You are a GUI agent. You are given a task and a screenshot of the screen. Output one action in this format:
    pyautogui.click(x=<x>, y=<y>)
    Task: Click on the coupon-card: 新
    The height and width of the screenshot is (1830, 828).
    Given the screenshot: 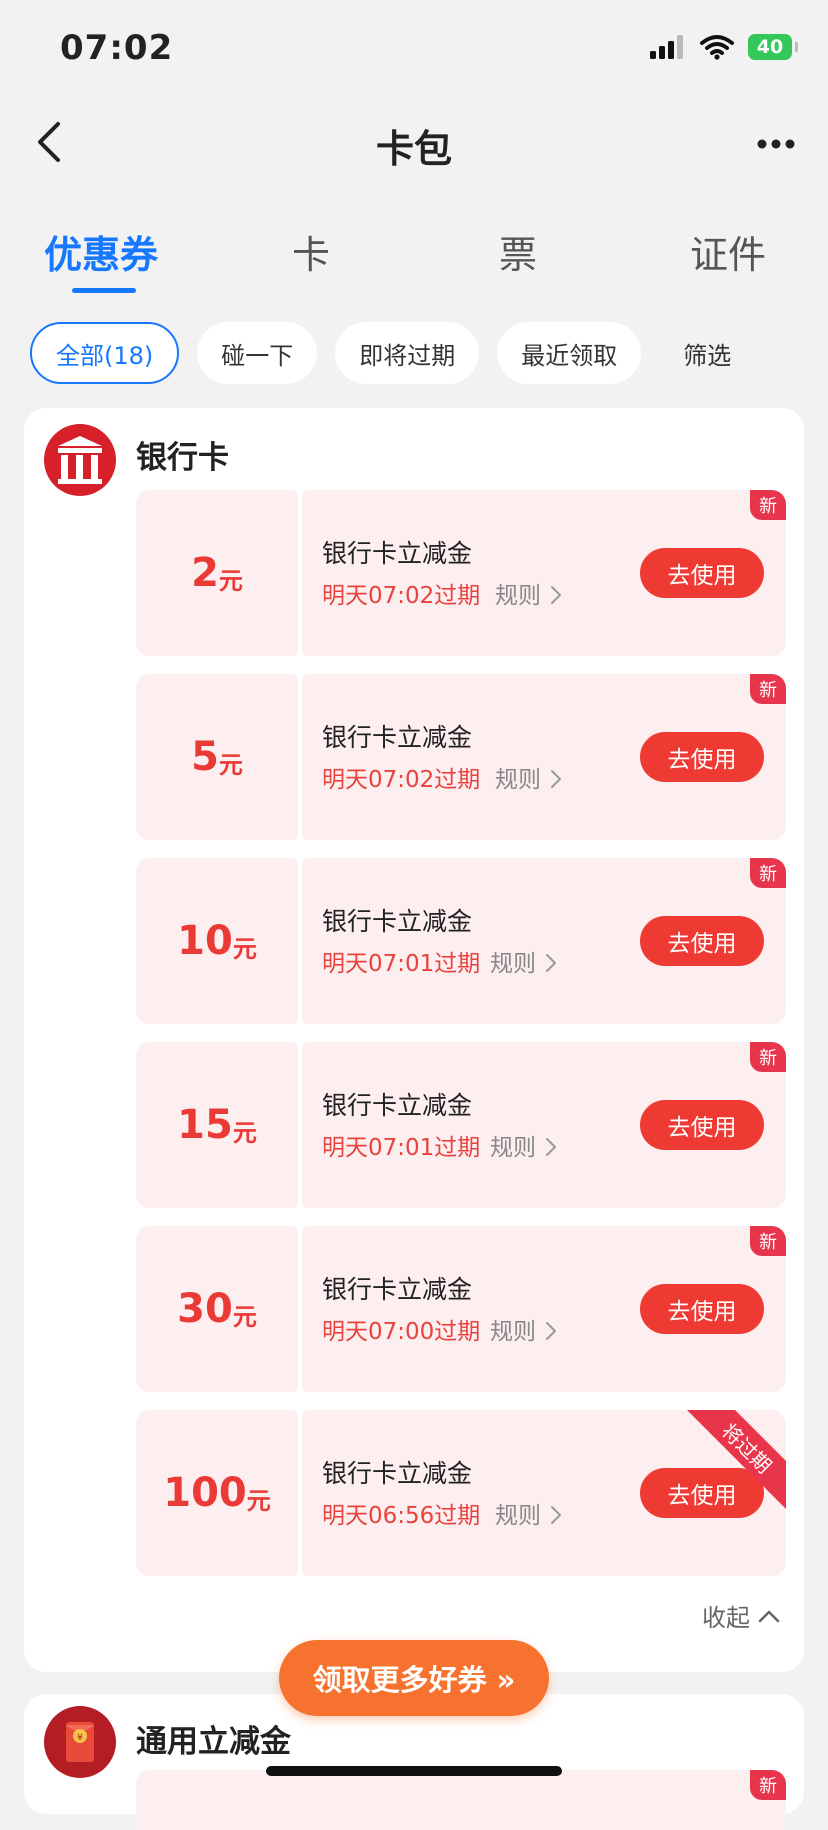 What is the action you would take?
    pyautogui.click(x=461, y=1800)
    